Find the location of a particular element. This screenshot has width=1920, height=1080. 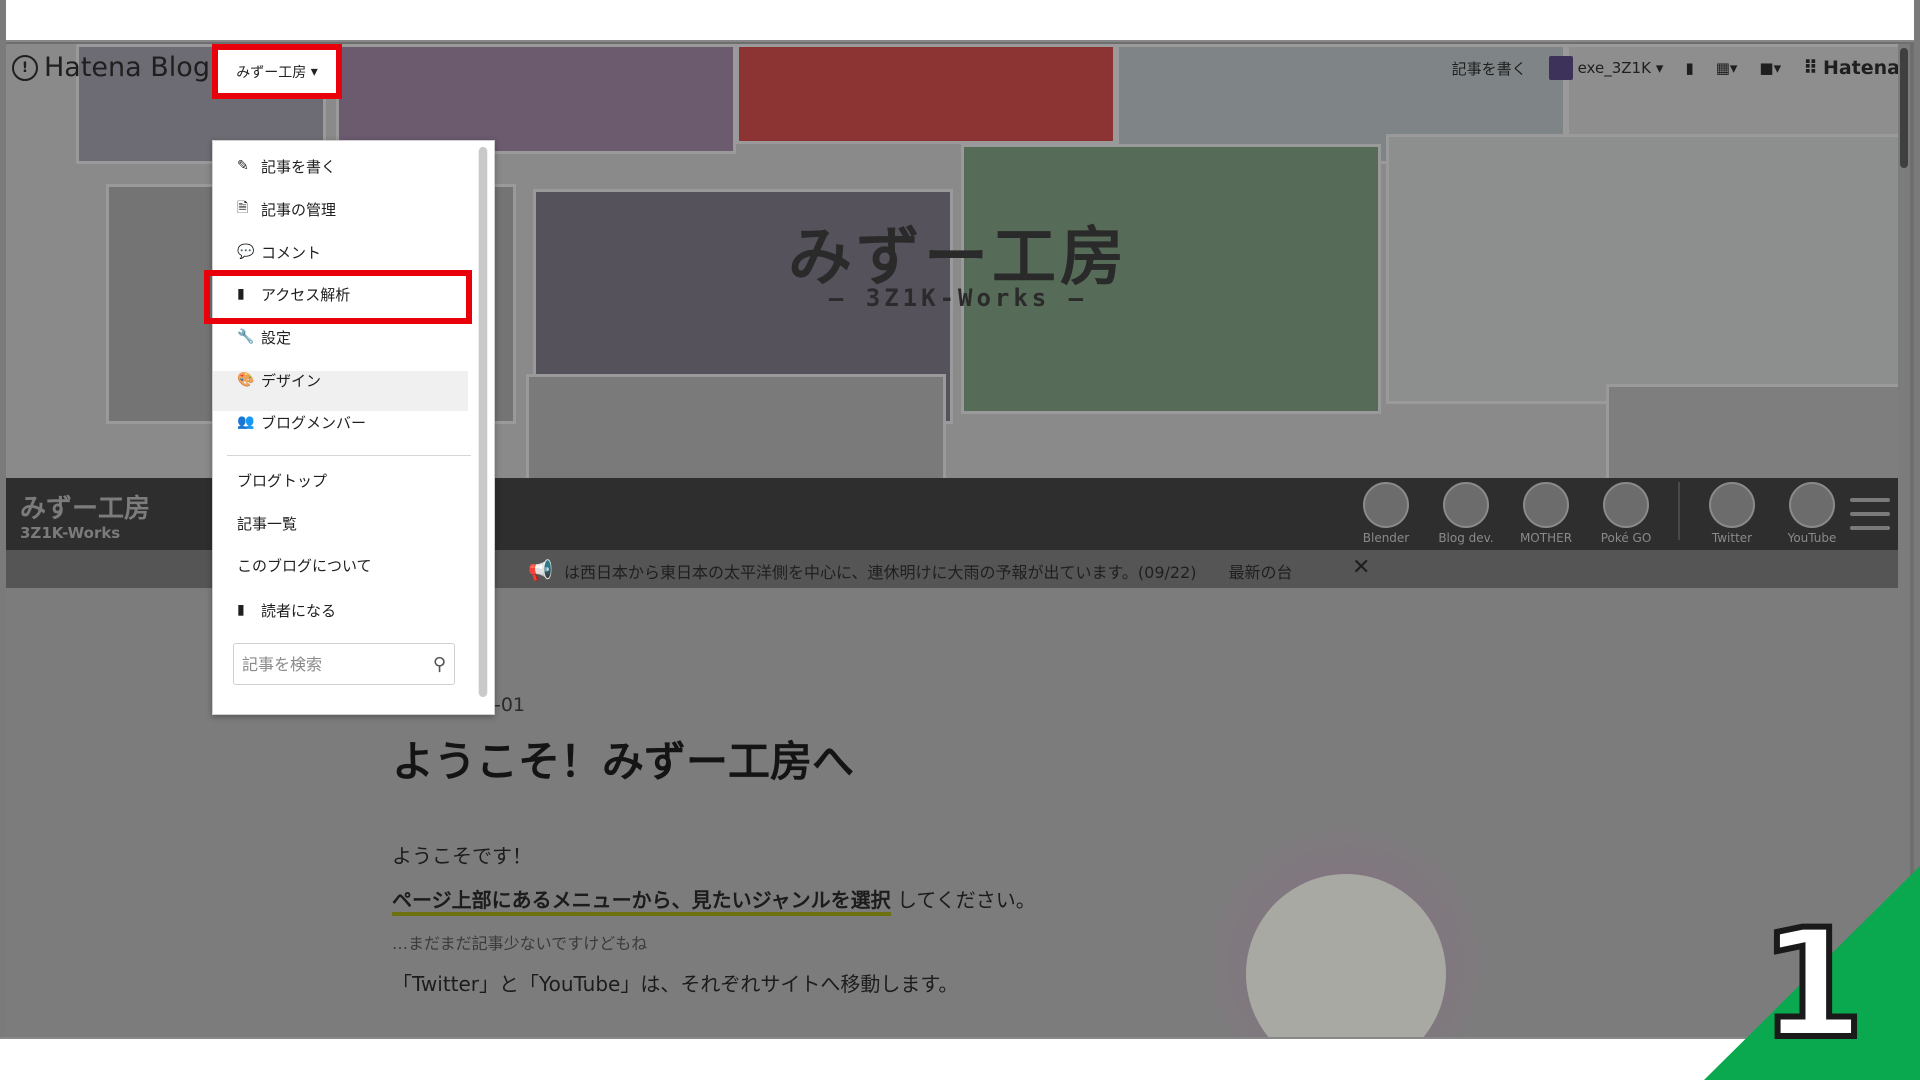

user-menu: exe_3Z1K ▾ is located at coordinates (1606, 68).